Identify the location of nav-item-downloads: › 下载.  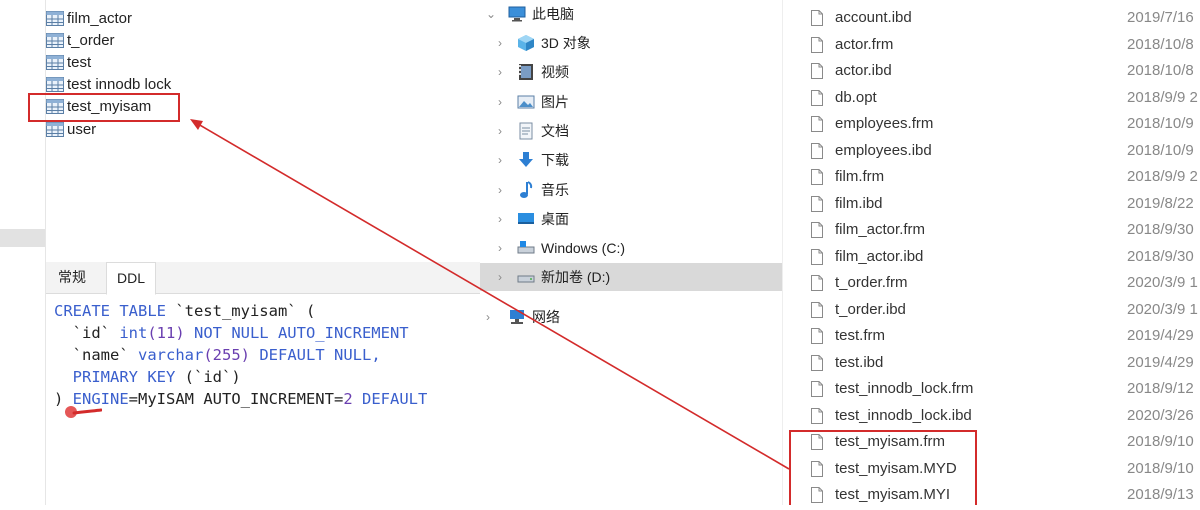
(631, 160).